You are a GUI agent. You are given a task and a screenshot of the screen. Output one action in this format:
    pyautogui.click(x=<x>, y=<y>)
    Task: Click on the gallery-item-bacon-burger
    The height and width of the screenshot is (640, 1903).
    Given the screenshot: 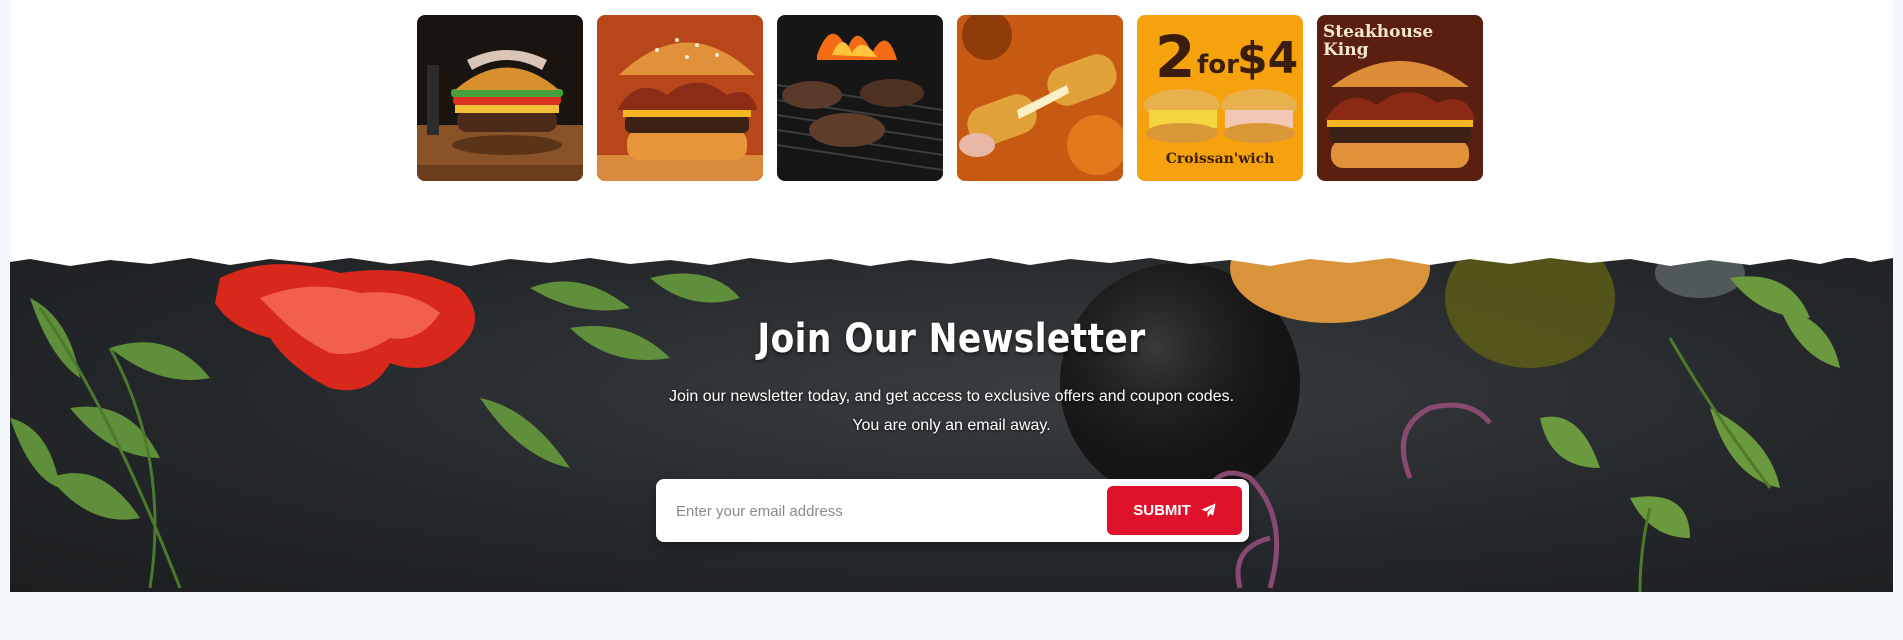 What is the action you would take?
    pyautogui.click(x=680, y=98)
    